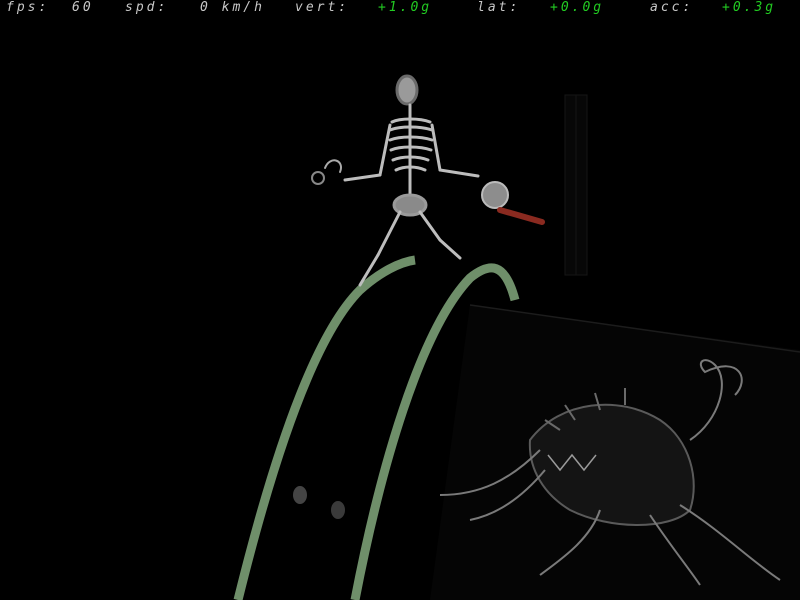 The width and height of the screenshot is (800, 600). I want to click on vertical-g-label: vert:, so click(322, 7).